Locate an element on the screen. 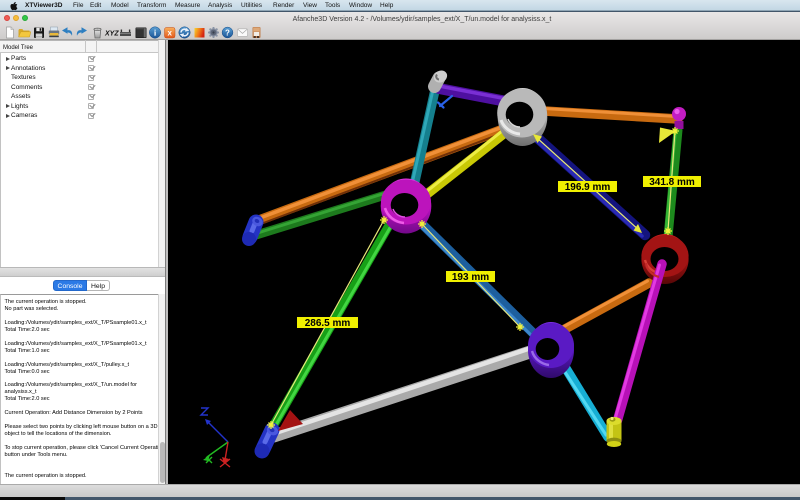 The image size is (800, 500). svg-text: 193 mm is located at coordinates (470, 277).